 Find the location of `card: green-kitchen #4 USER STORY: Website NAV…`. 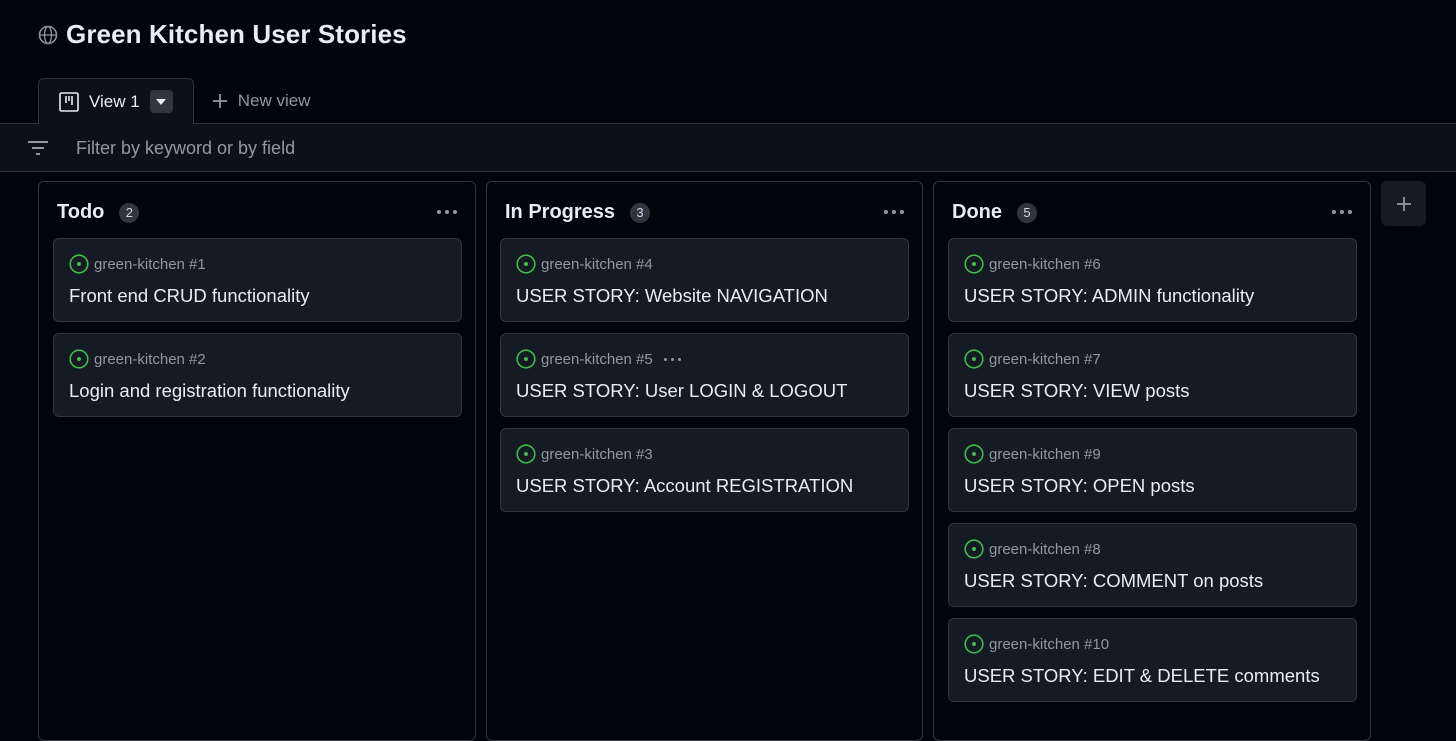

card: green-kitchen #4 USER STORY: Website NAV… is located at coordinates (704, 280).